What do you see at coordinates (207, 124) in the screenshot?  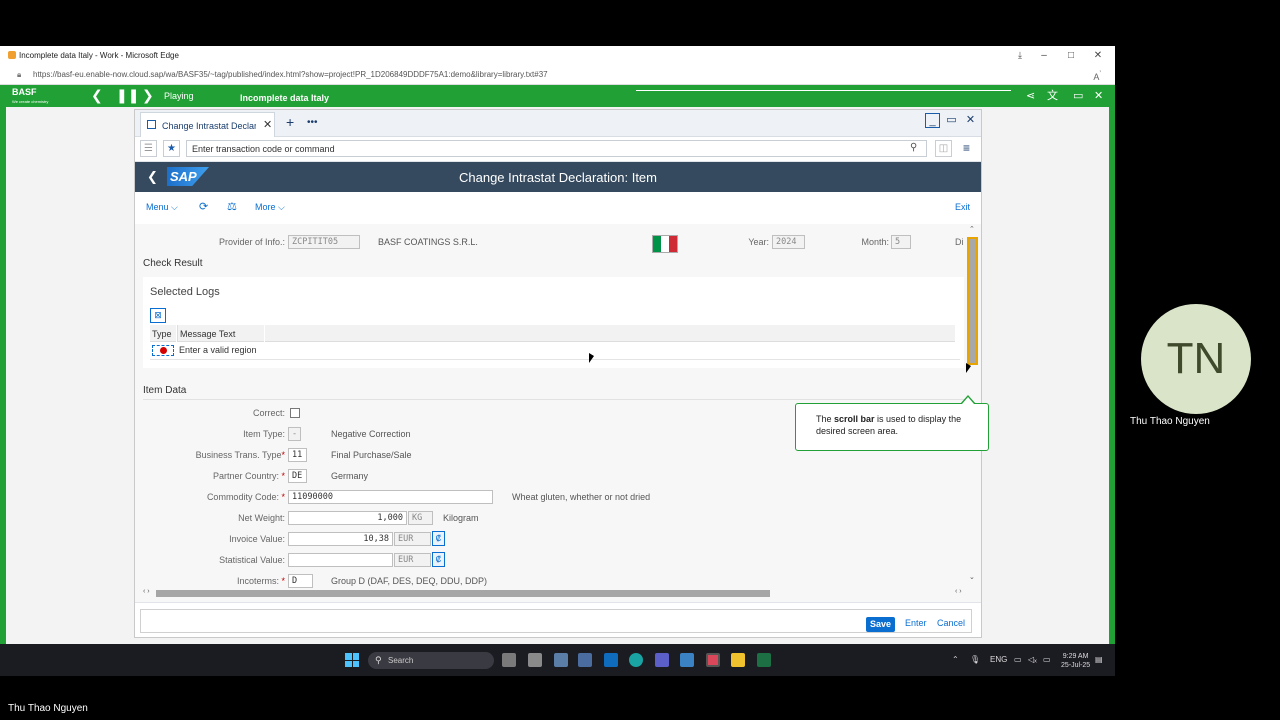 I see `tab-change-intrastat: Change Intrastat Declaration: Item ✕` at bounding box center [207, 124].